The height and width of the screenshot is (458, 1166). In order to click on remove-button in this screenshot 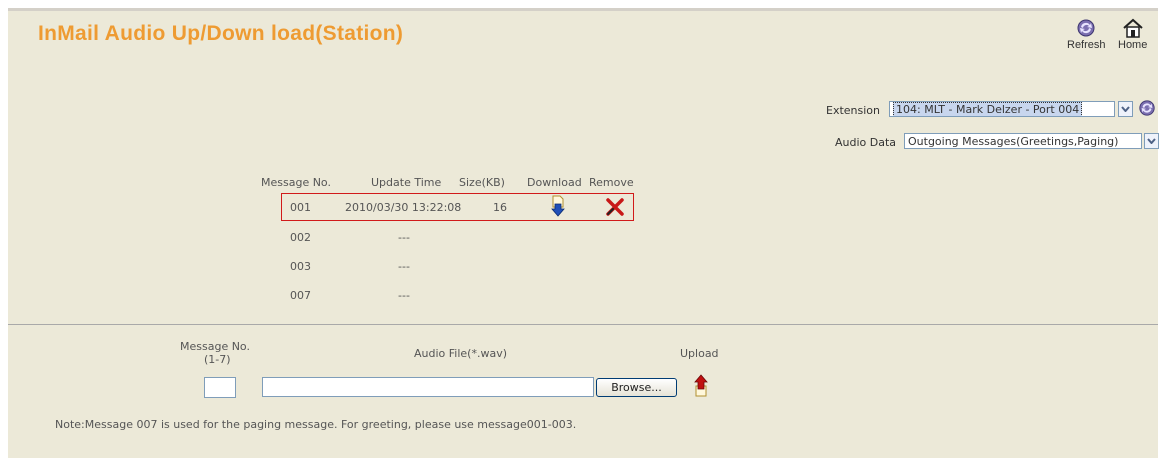, I will do `click(615, 209)`.